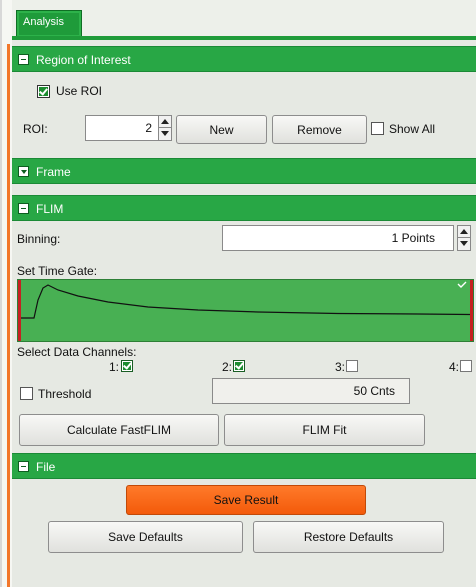 The image size is (476, 587). Describe the element at coordinates (454, 367) in the screenshot. I see `channel-4-label: 4:` at that location.